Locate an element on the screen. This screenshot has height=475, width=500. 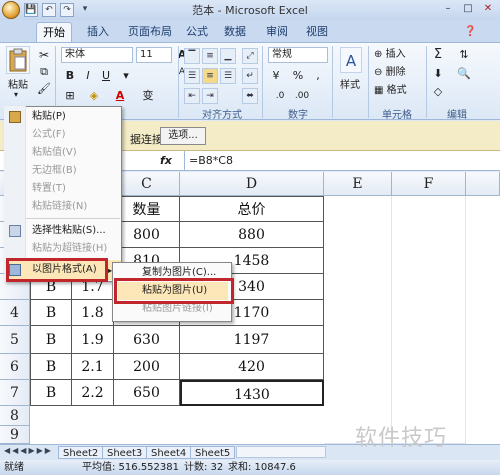
menu-item-no-borders: 无边框(B) is located at coordinates (54, 171).